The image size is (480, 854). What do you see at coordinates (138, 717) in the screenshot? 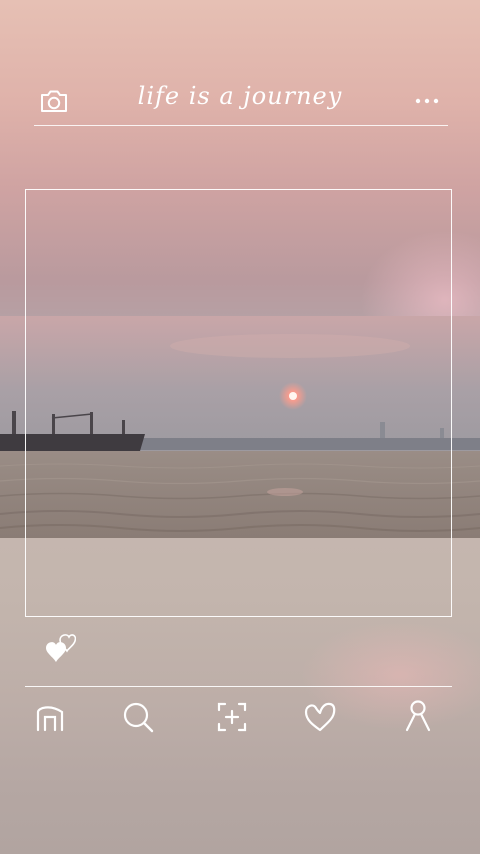
I see `search-icon` at bounding box center [138, 717].